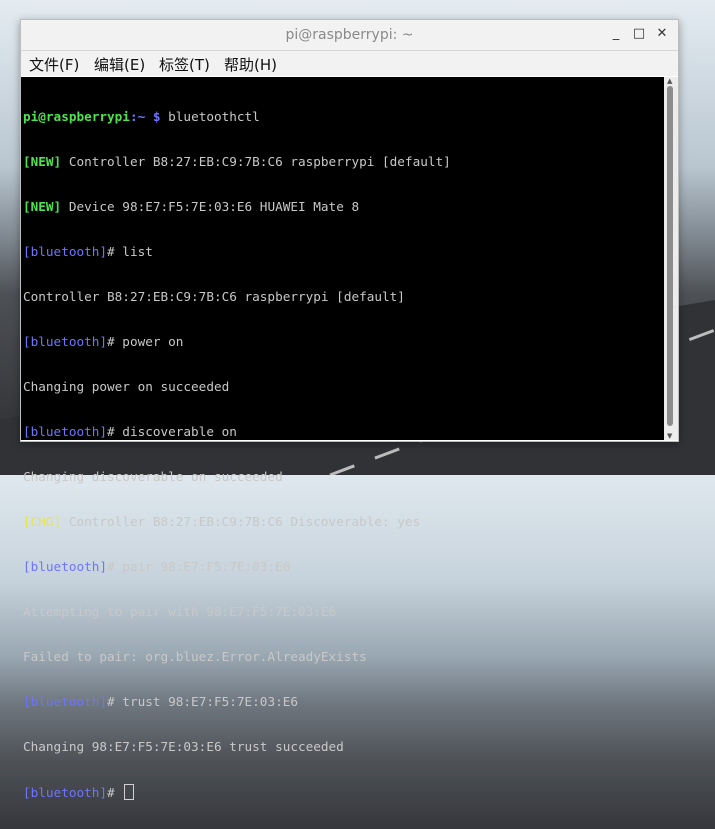  Describe the element at coordinates (343, 386) in the screenshot. I see `output-line: Changing power on succeeded` at that location.